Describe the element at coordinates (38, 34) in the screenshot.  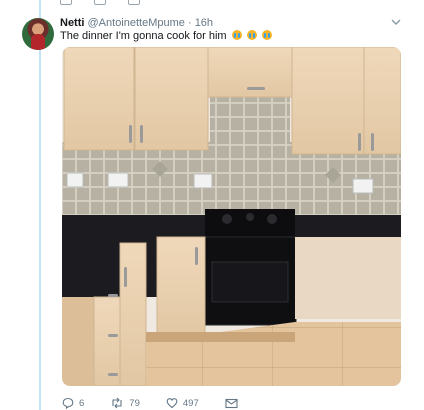
I see `avatar` at that location.